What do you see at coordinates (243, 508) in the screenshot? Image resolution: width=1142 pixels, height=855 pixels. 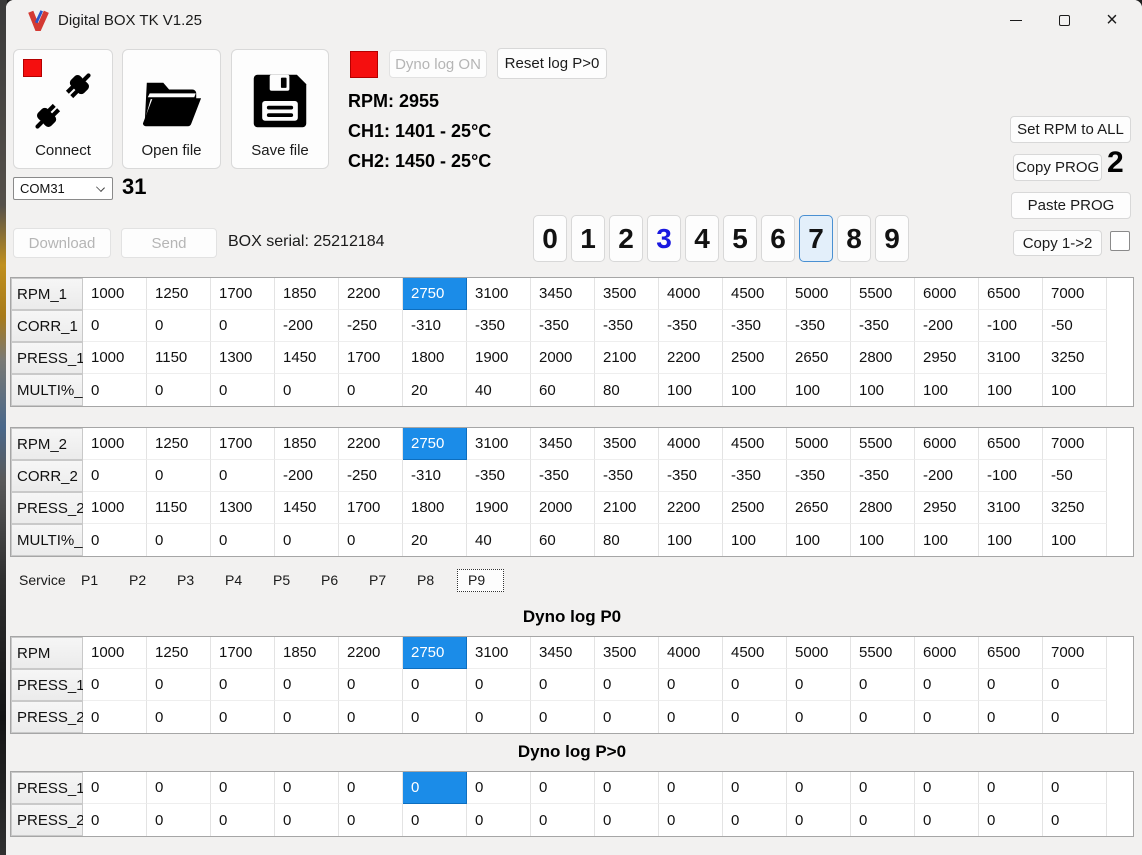 I see `table-cell: 1300` at bounding box center [243, 508].